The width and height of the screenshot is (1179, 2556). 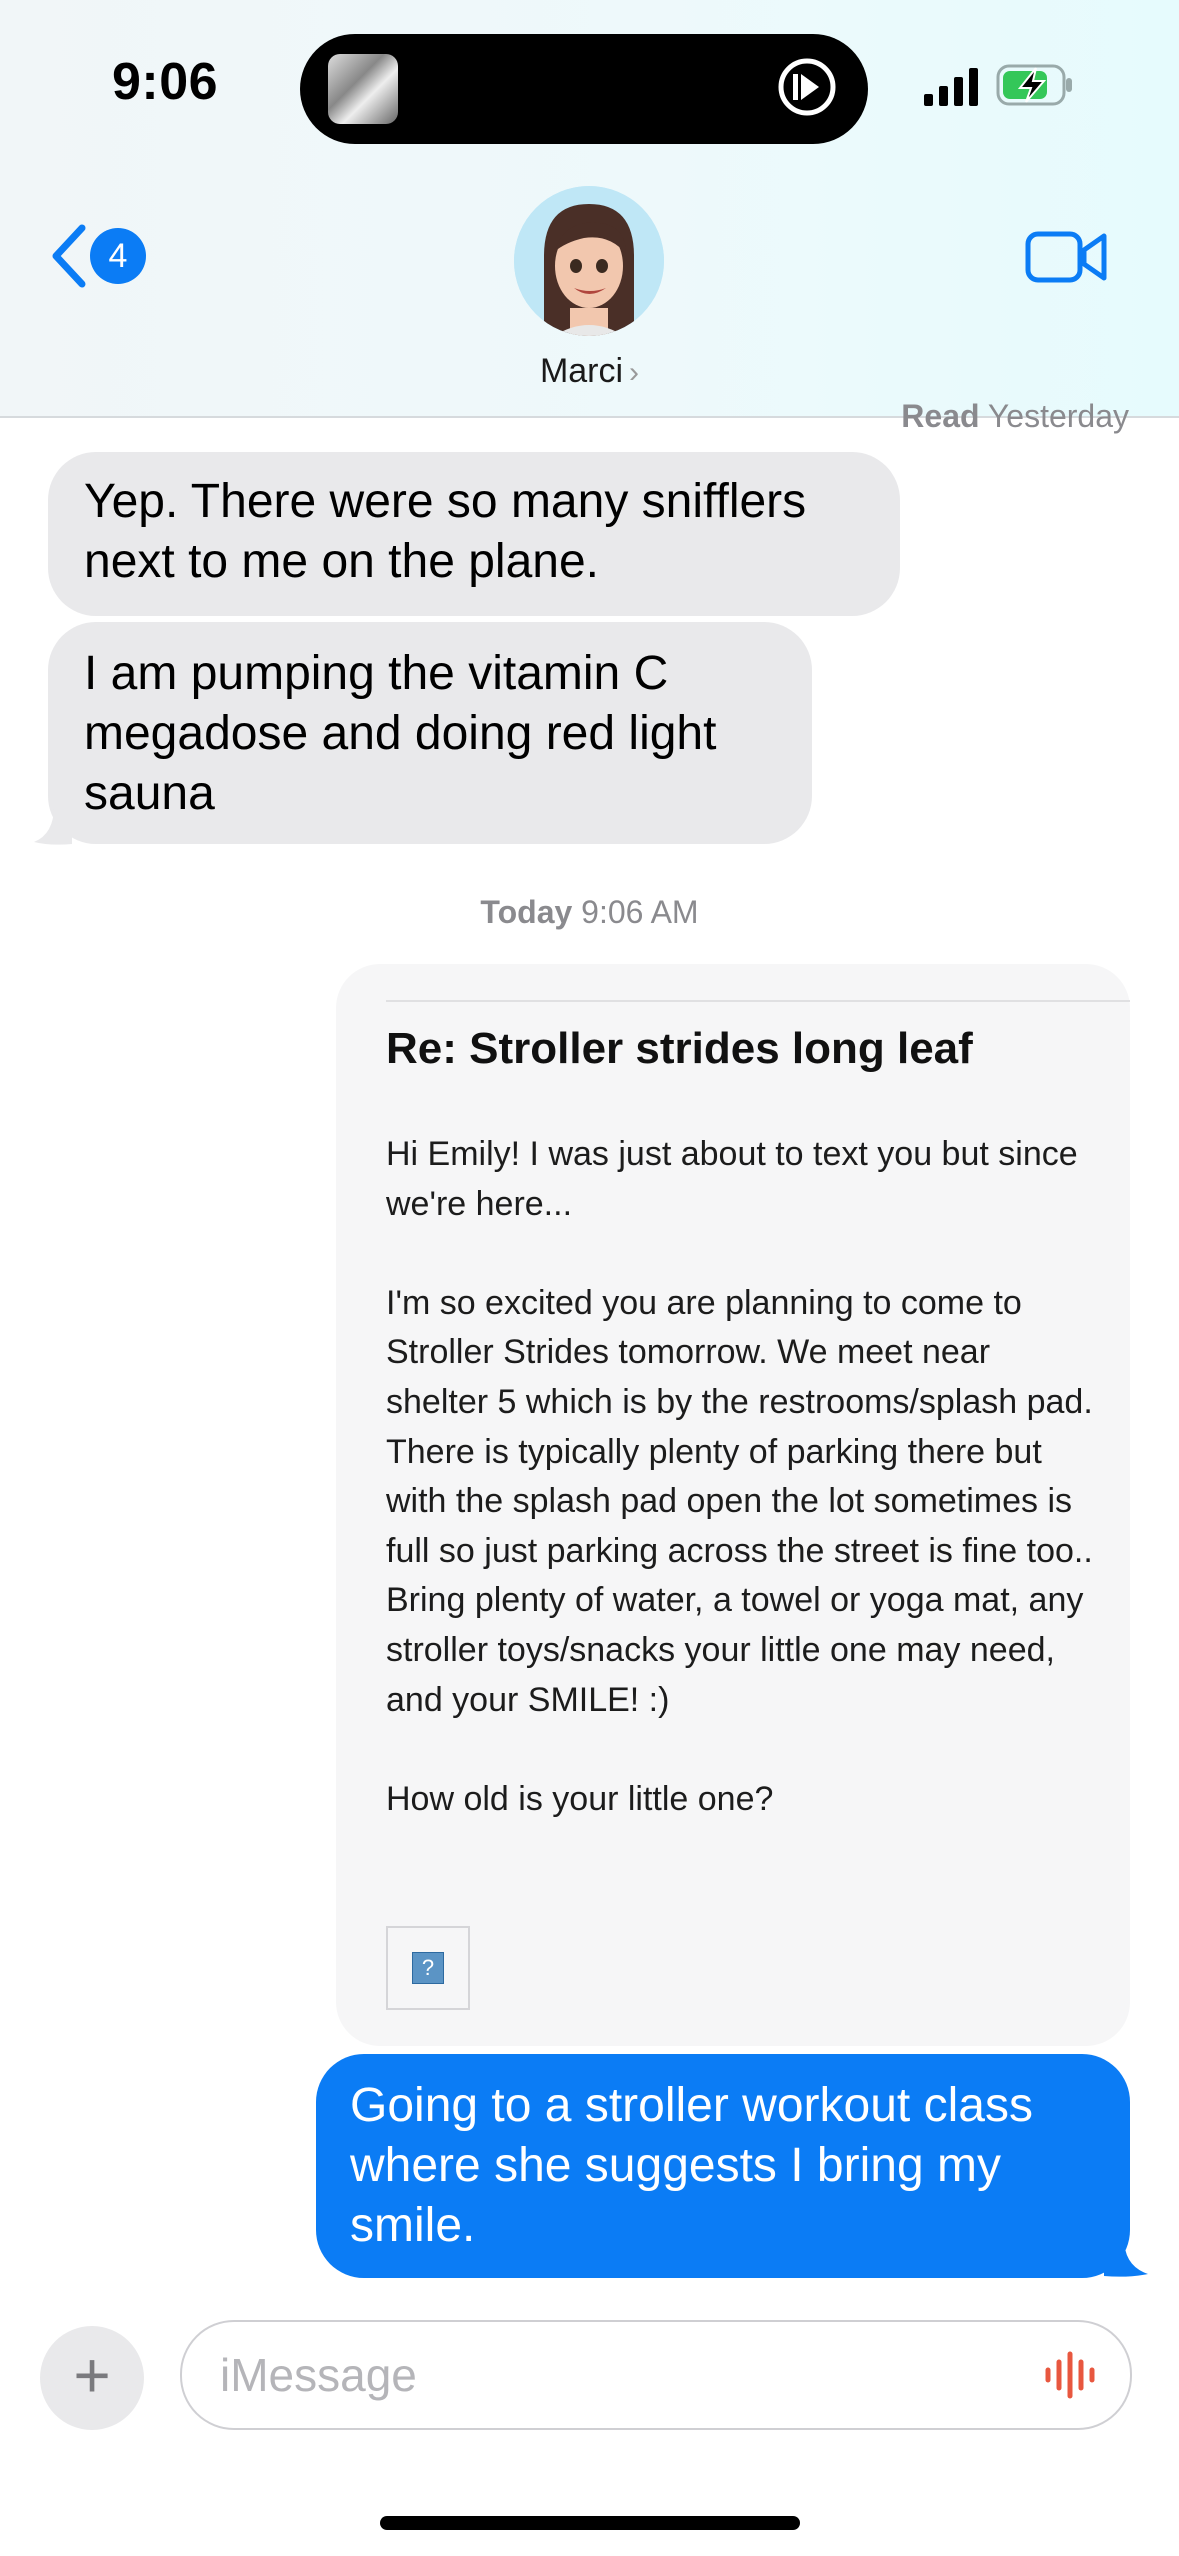 What do you see at coordinates (92, 2375) in the screenshot?
I see `plus-icon: +` at bounding box center [92, 2375].